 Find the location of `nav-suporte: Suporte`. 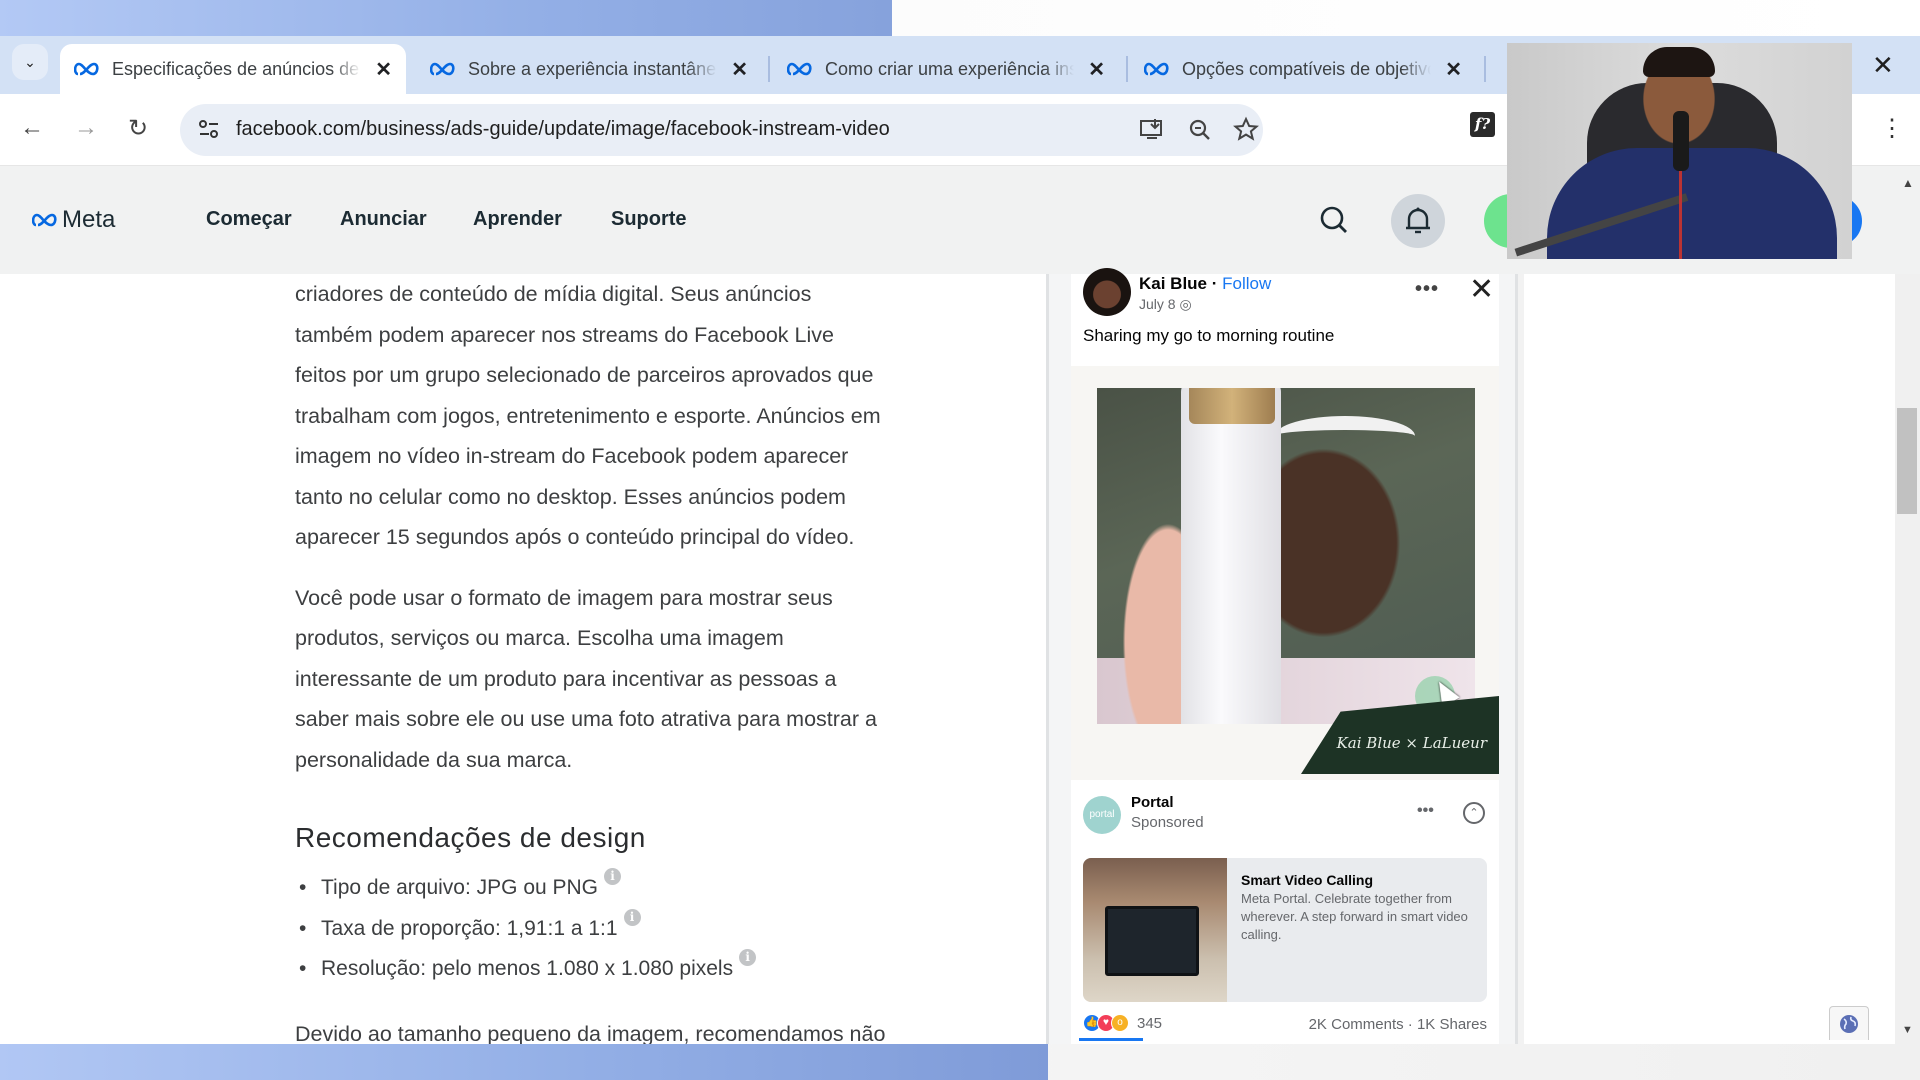

nav-suporte: Suporte is located at coordinates (649, 219).